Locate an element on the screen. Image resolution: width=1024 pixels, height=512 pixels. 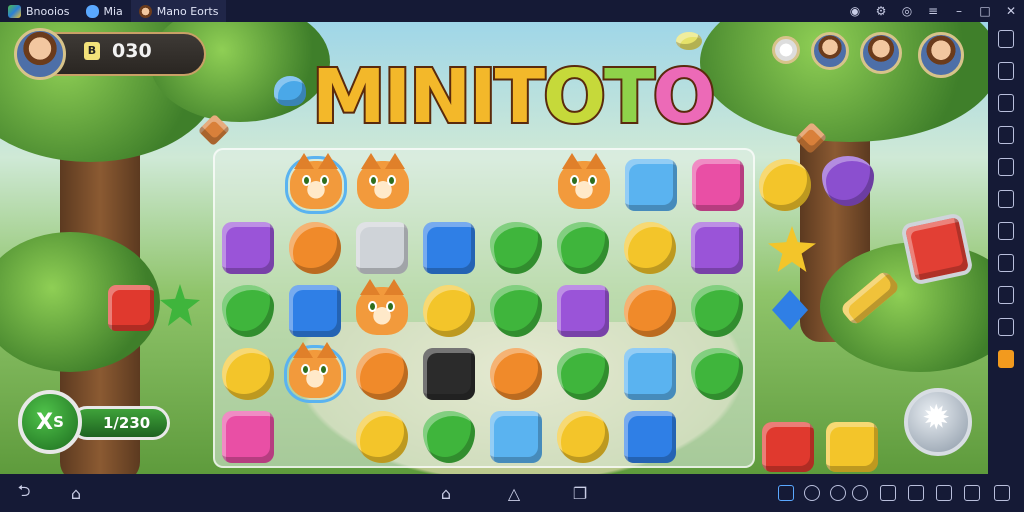
title-letter: I is located at coordinates (397, 97).